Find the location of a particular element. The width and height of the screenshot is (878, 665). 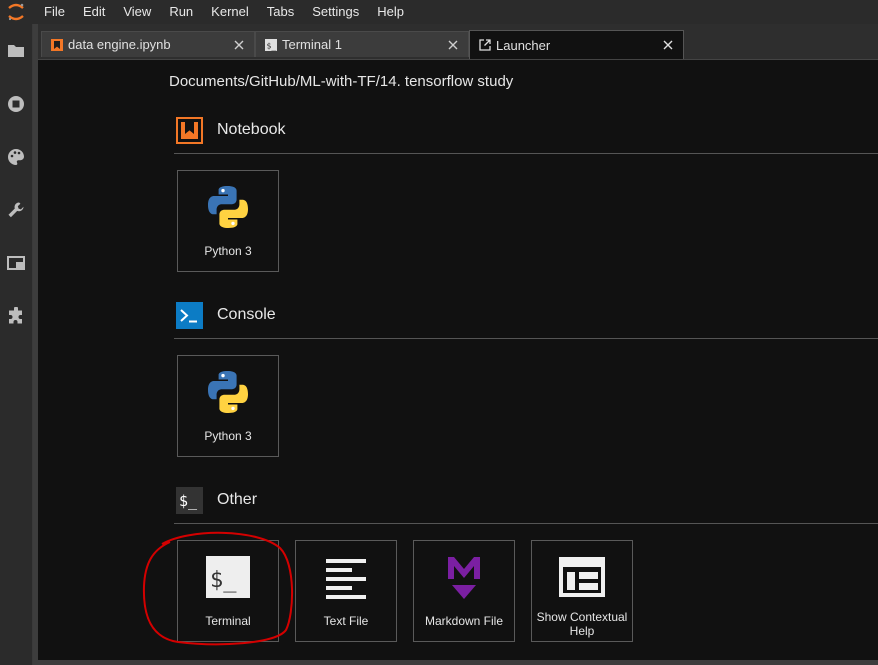

console-section-header: Console is located at coordinates (226, 315).